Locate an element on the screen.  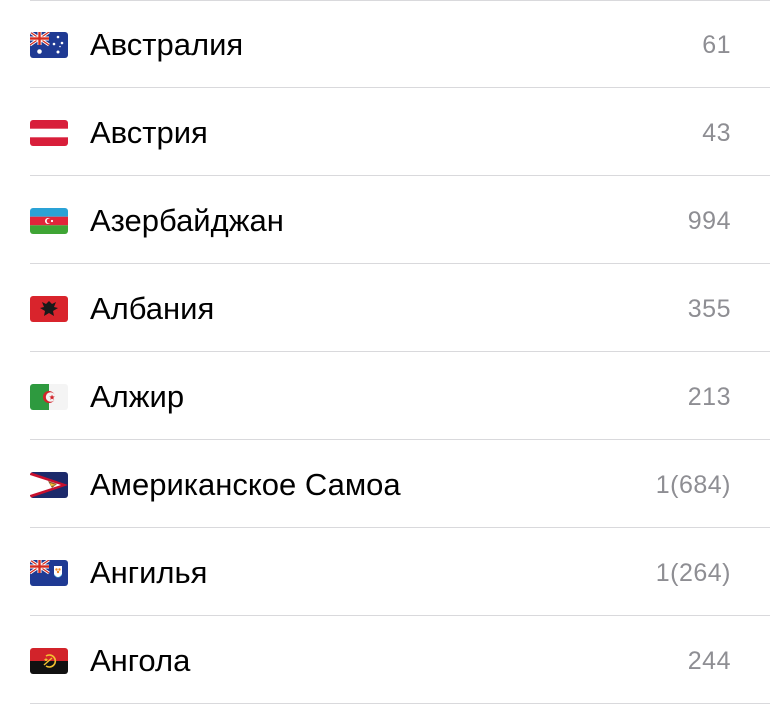
country-row-austria: Австрия 43 is located at coordinates (385, 132).